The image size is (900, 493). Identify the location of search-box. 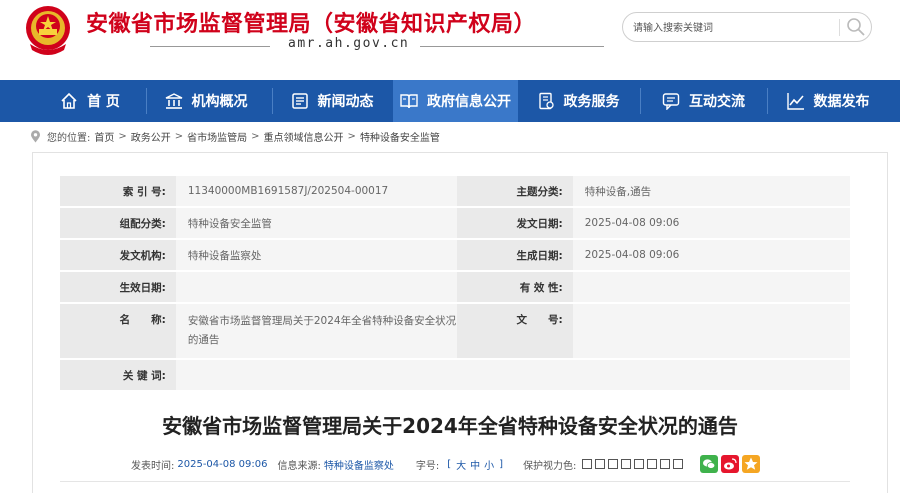
(747, 27).